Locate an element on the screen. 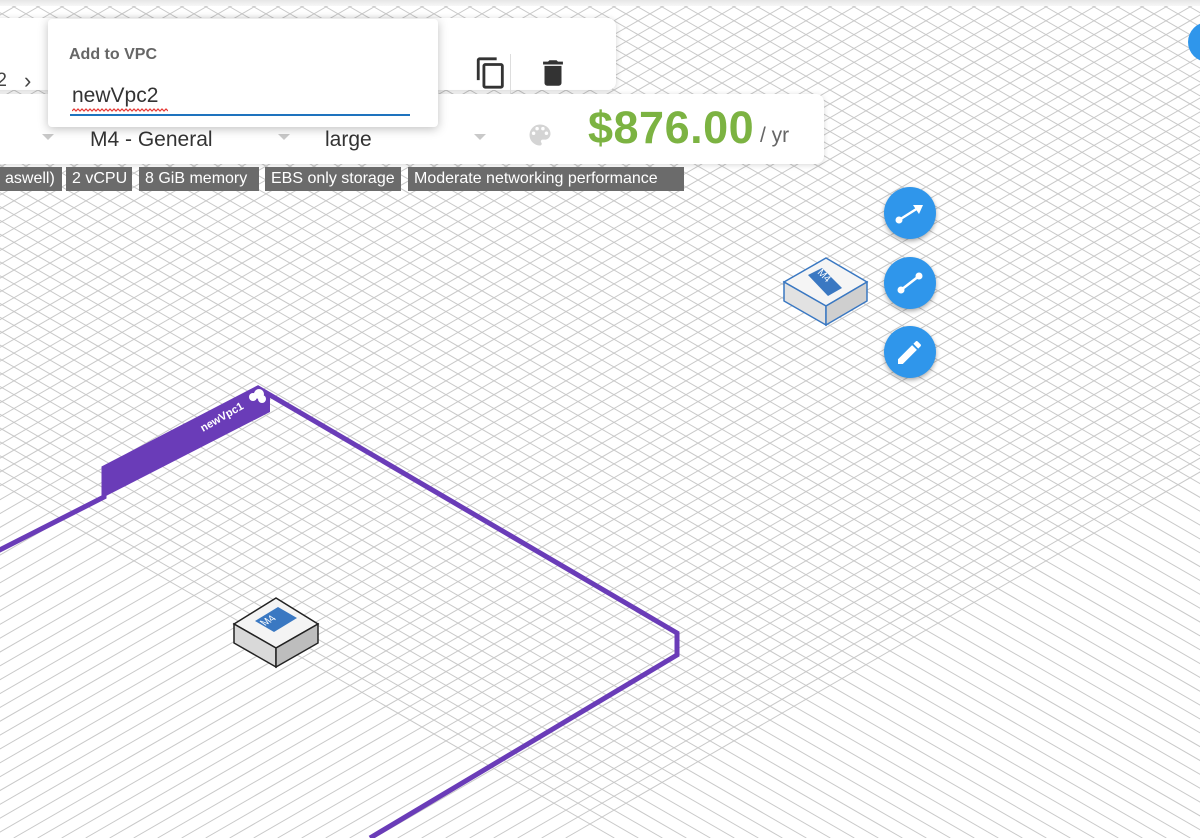  pencil-icon is located at coordinates (909, 352).